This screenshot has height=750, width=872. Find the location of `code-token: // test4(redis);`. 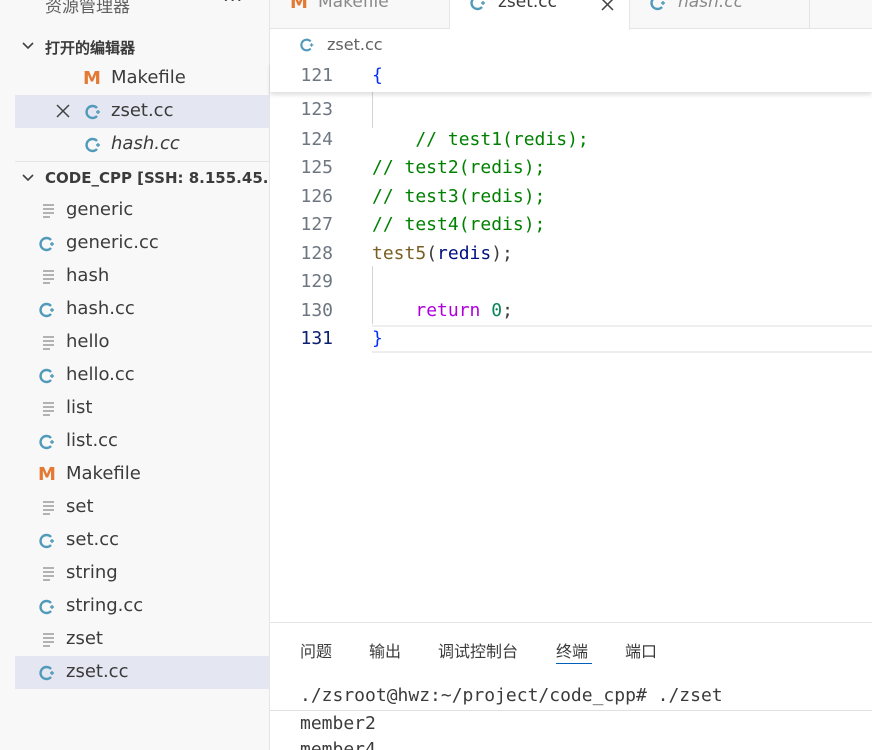

code-token: // test4(redis); is located at coordinates (459, 224).